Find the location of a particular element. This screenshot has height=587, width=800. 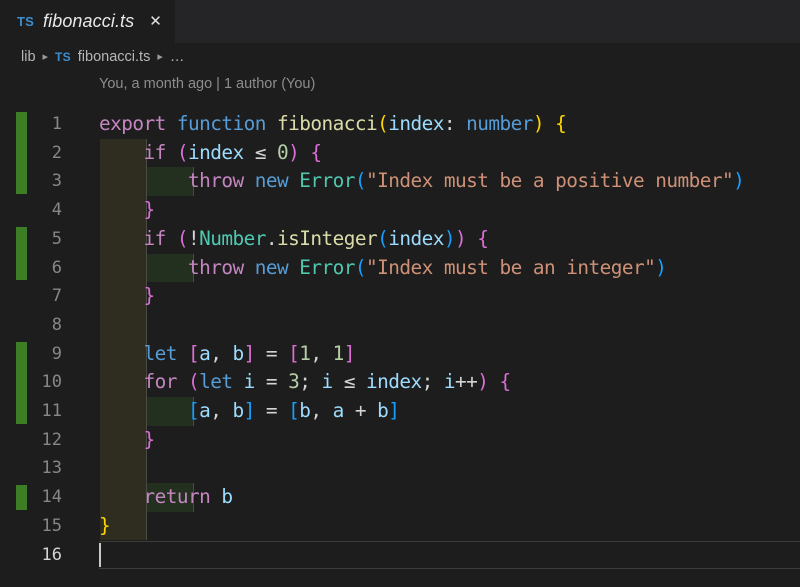

code-line: for (let i = 3; i ≤ index; i++) { is located at coordinates (305, 382).